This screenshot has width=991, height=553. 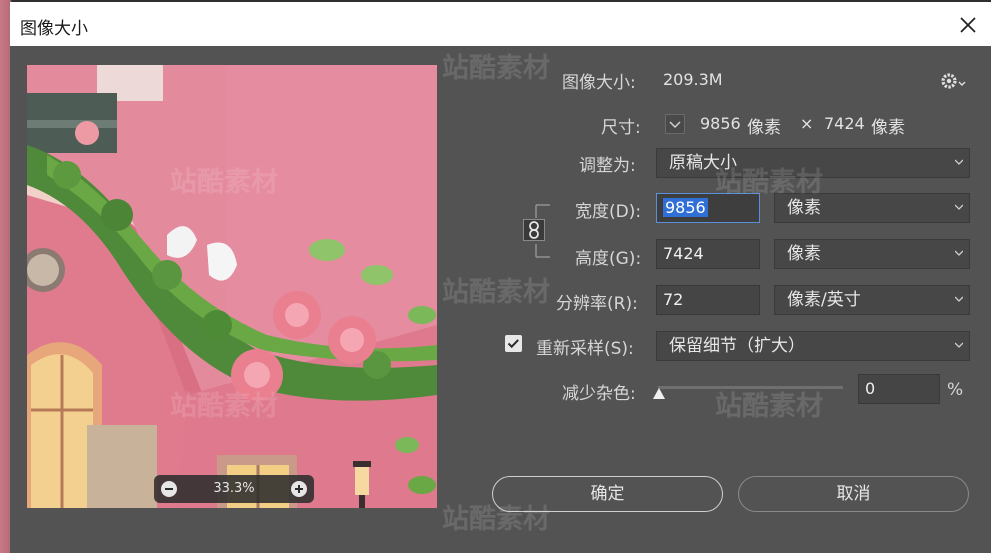 I want to click on title-bar: 图像大小, so click(x=500, y=24).